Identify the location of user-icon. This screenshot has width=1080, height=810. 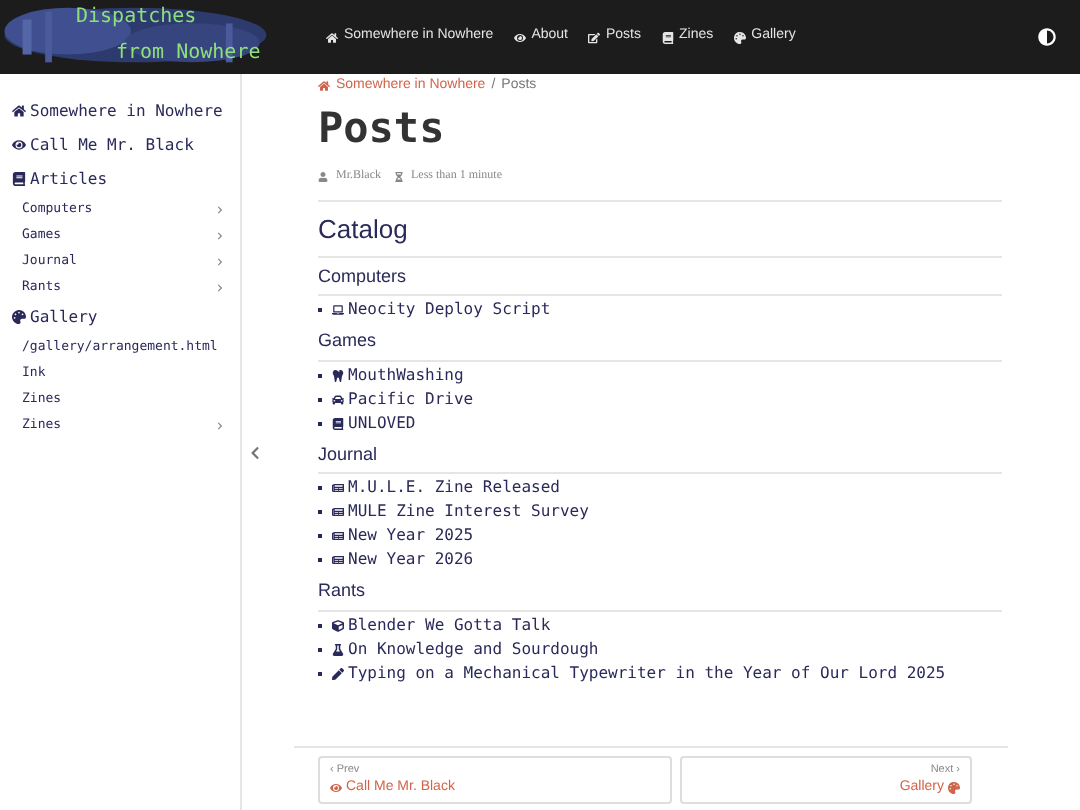
(323, 177).